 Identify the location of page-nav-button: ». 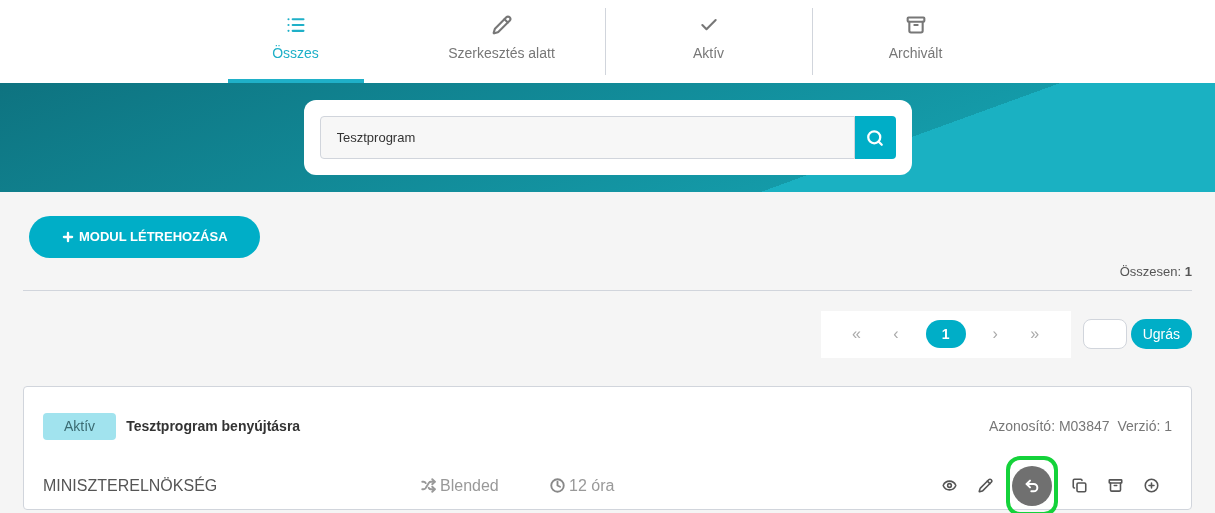
(1034, 334).